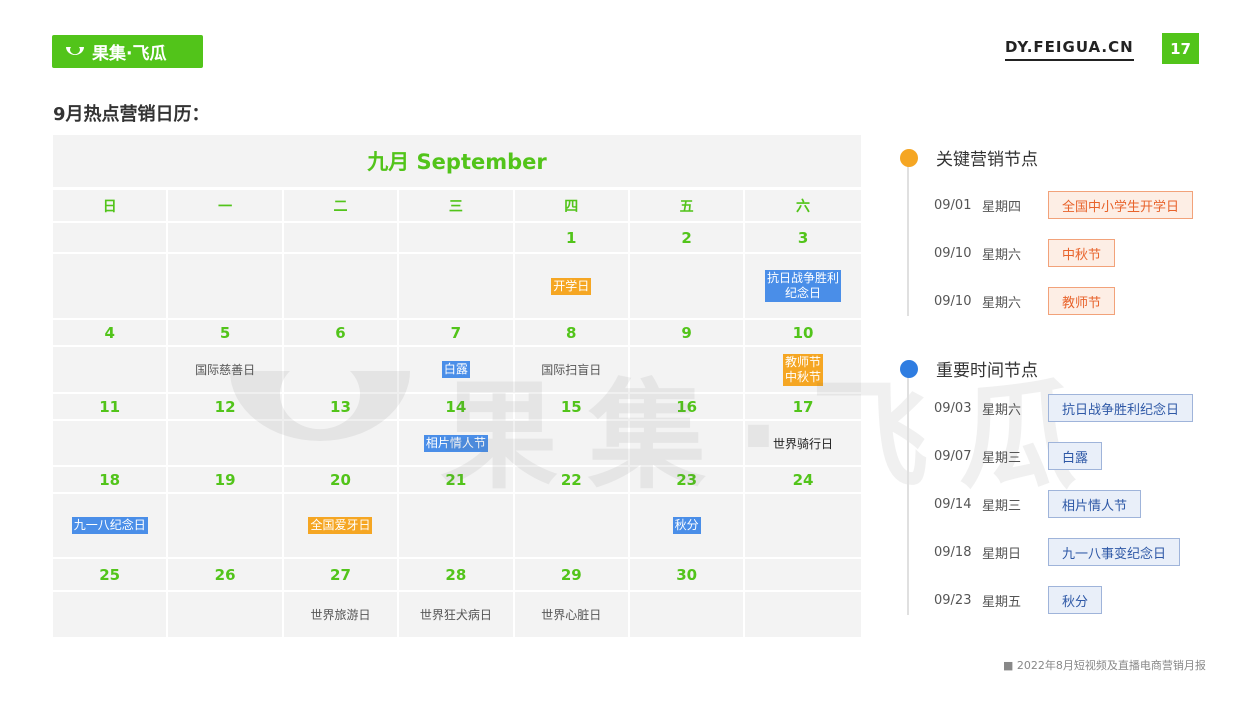 Image resolution: width=1250 pixels, height=703 pixels. I want to click on event-label: 秋分, so click(686, 525).